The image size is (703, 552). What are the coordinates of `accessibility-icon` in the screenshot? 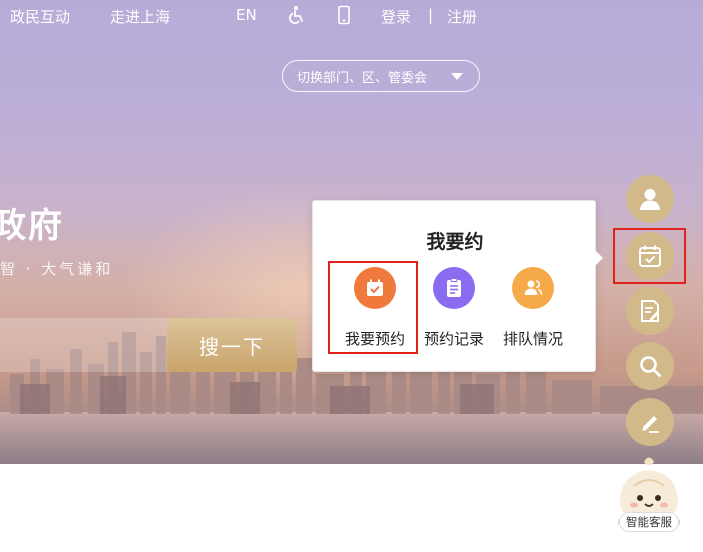 It's located at (296, 15).